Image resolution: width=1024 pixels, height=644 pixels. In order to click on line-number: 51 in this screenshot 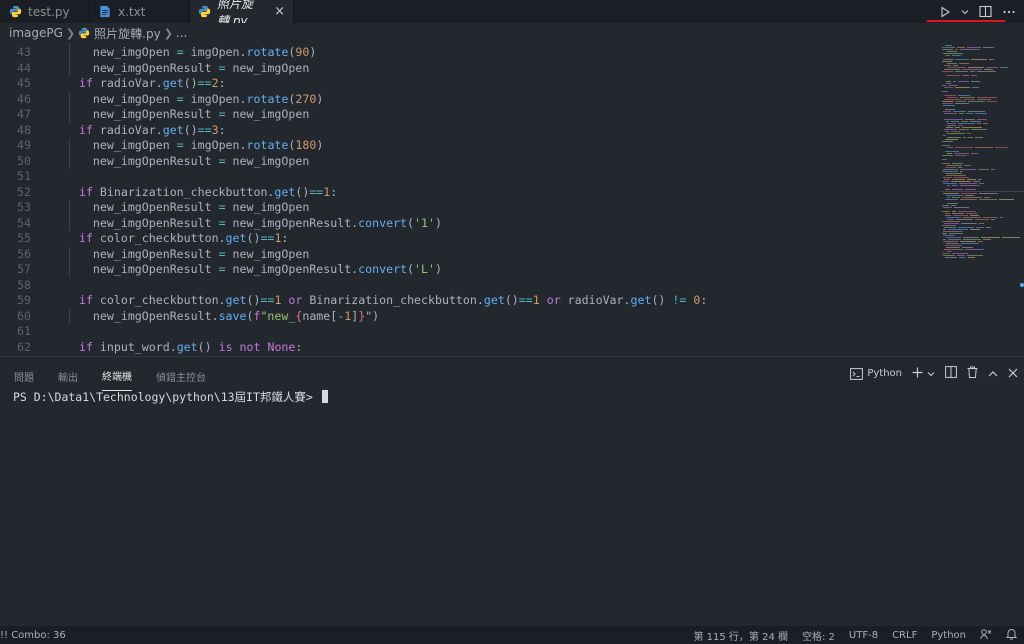, I will do `click(24, 176)`.